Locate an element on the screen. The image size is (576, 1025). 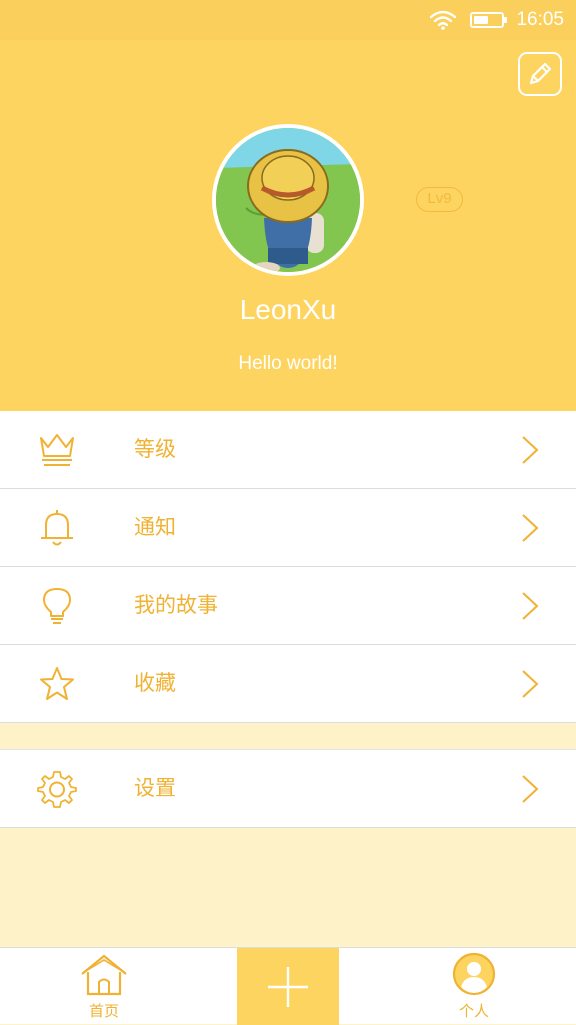
avatar is located at coordinates (288, 200).